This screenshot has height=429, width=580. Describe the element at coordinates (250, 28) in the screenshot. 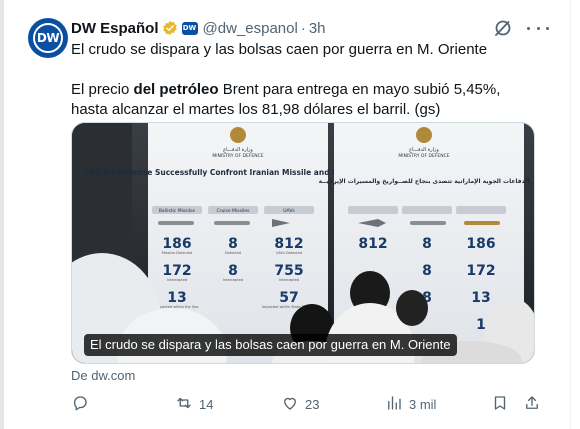

I see `account-handle: @dw_espanol` at that location.